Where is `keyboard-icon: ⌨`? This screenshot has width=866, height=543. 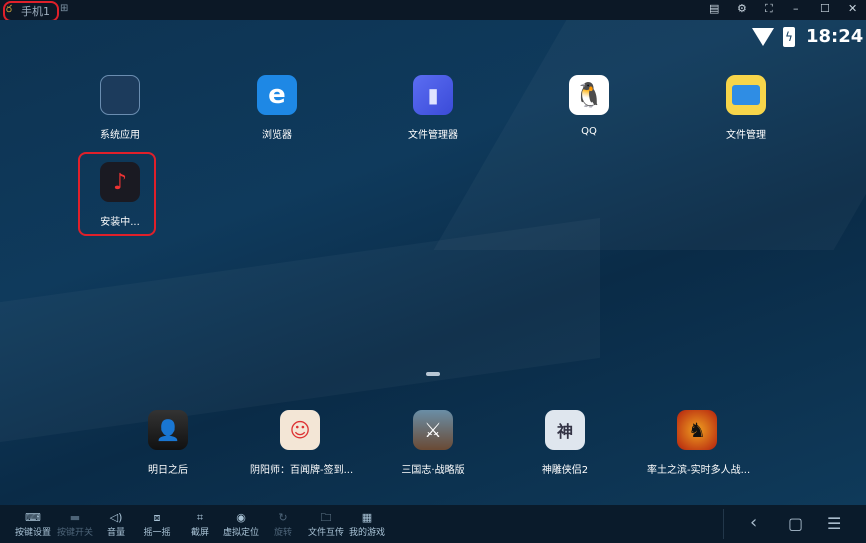 keyboard-icon: ⌨ is located at coordinates (33, 517).